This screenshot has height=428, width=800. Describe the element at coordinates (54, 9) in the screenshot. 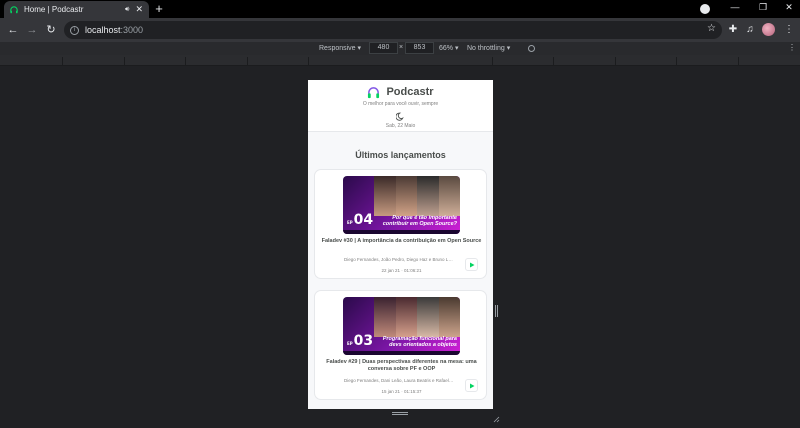

I see `tab-title: Home | Podcastr` at that location.